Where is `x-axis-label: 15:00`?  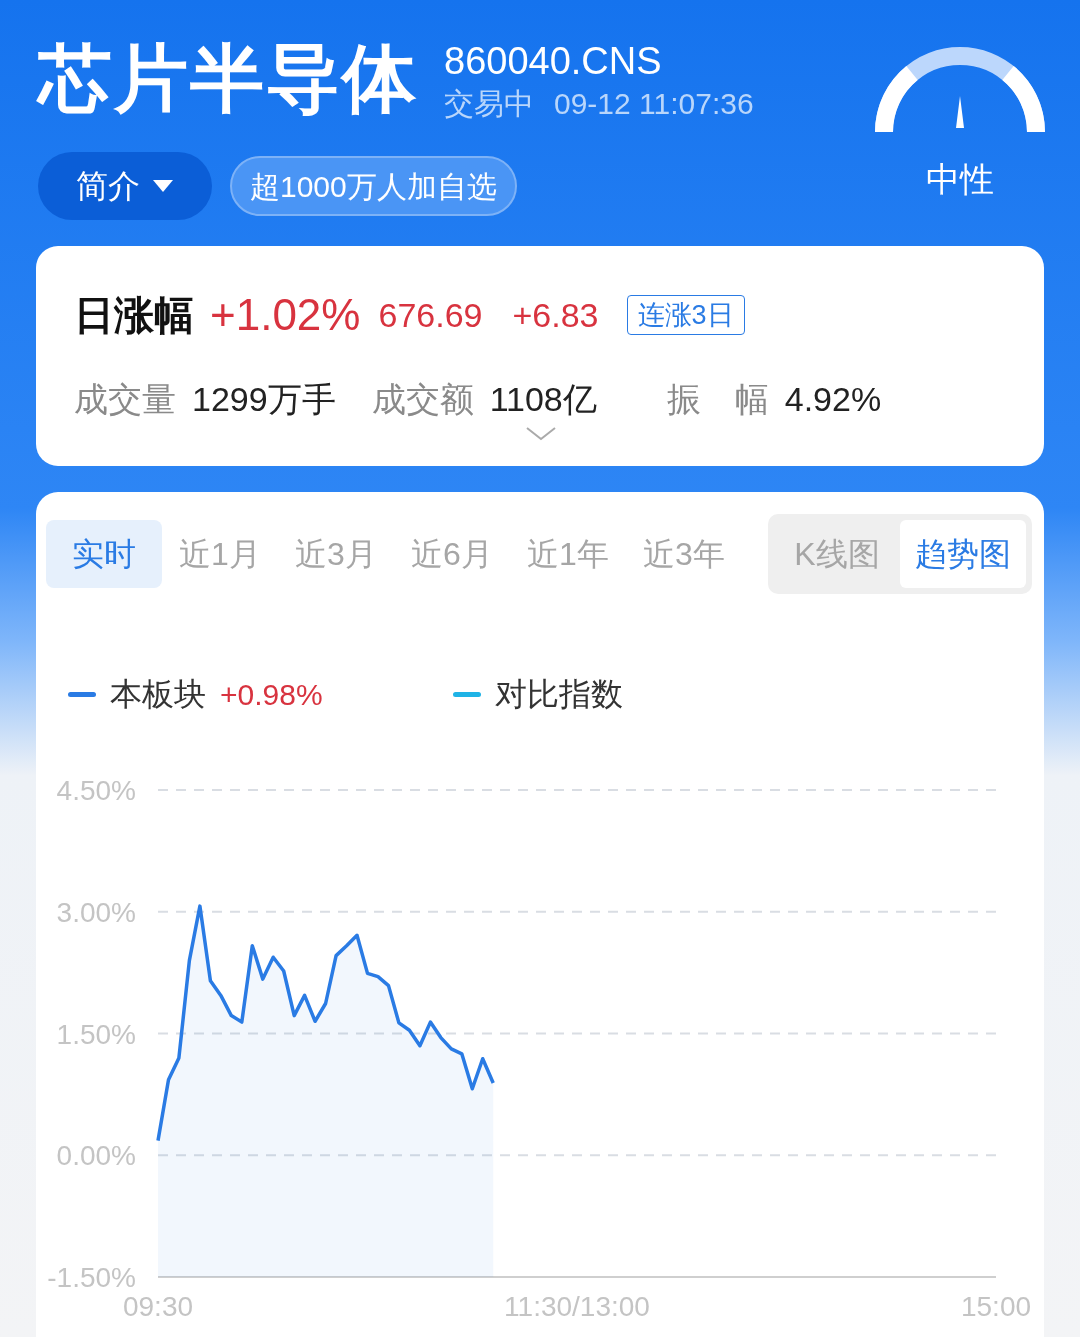 x-axis-label: 15:00 is located at coordinates (996, 1306).